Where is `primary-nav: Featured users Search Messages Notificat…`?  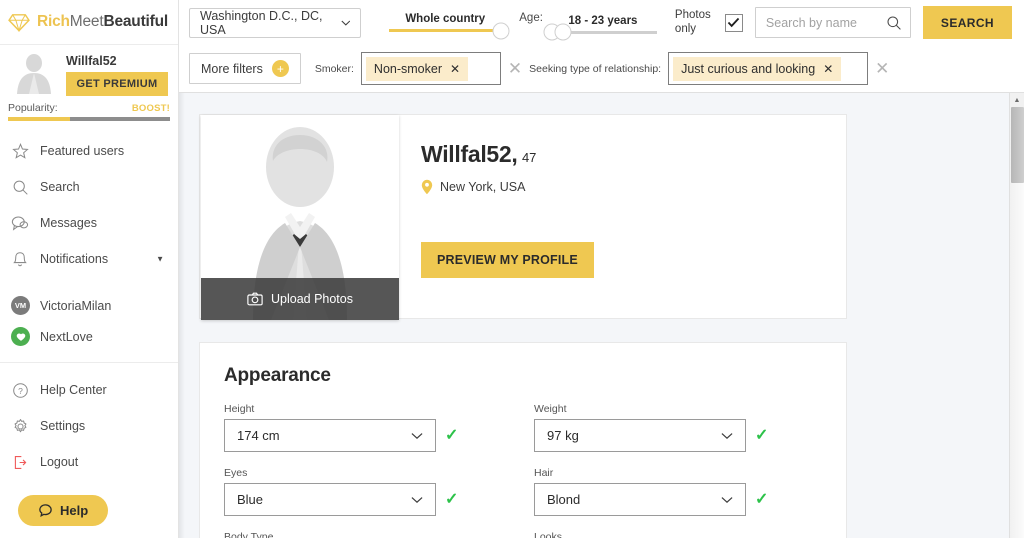
primary-nav: Featured users Search Messages Notificat… is located at coordinates (89, 205).